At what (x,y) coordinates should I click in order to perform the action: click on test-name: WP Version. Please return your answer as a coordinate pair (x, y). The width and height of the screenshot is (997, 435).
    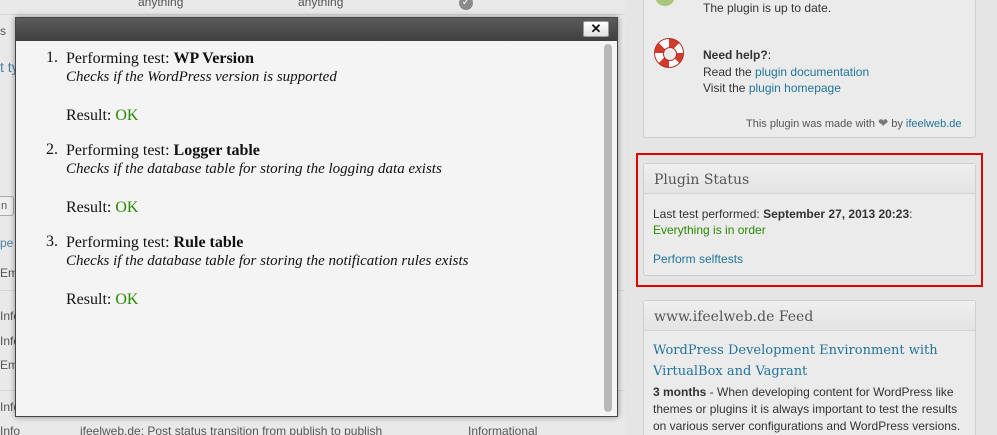
    Looking at the image, I should click on (214, 58).